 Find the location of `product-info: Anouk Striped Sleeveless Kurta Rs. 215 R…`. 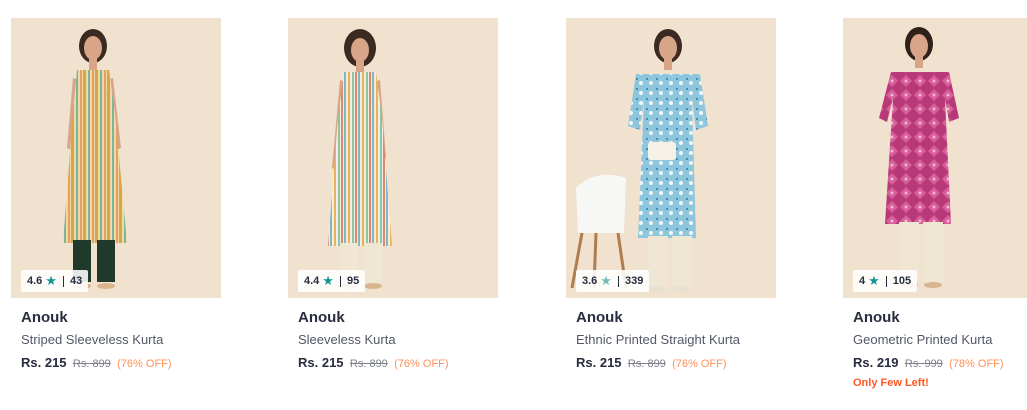

product-info: Anouk Striped Sleeveless Kurta Rs. 215 R… is located at coordinates (116, 335).